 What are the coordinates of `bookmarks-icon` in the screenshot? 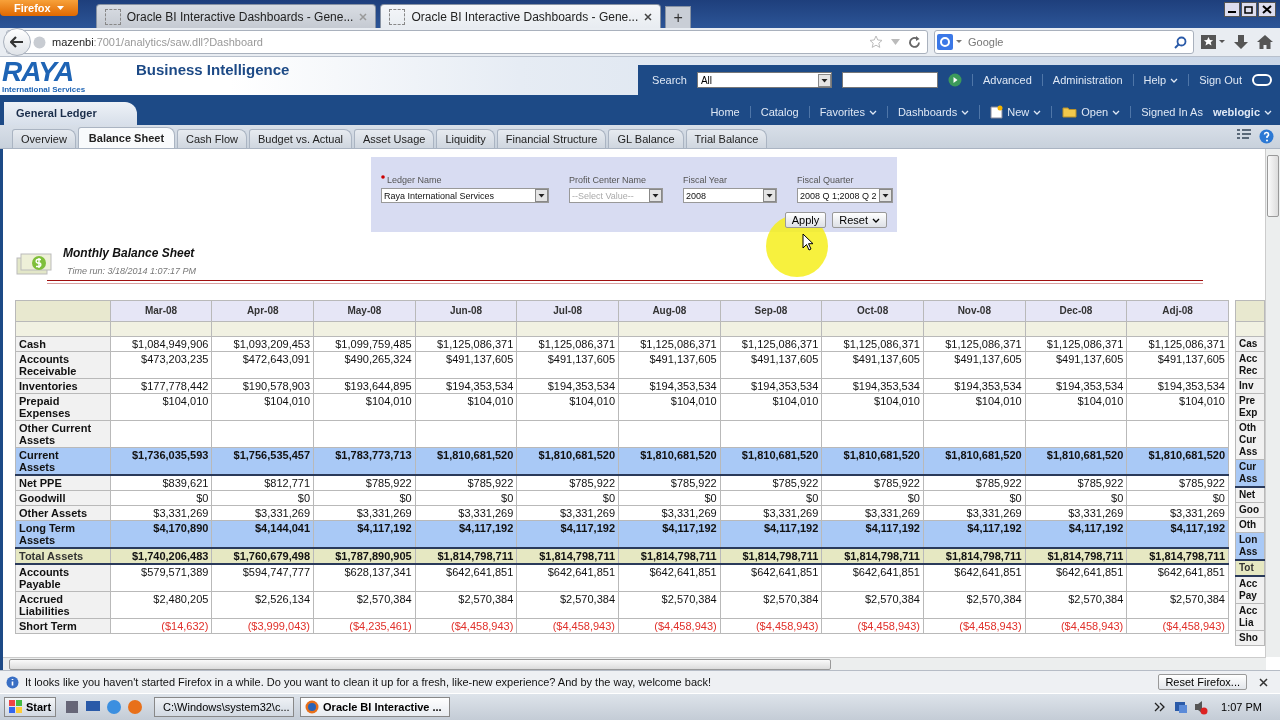 It's located at (1213, 42).